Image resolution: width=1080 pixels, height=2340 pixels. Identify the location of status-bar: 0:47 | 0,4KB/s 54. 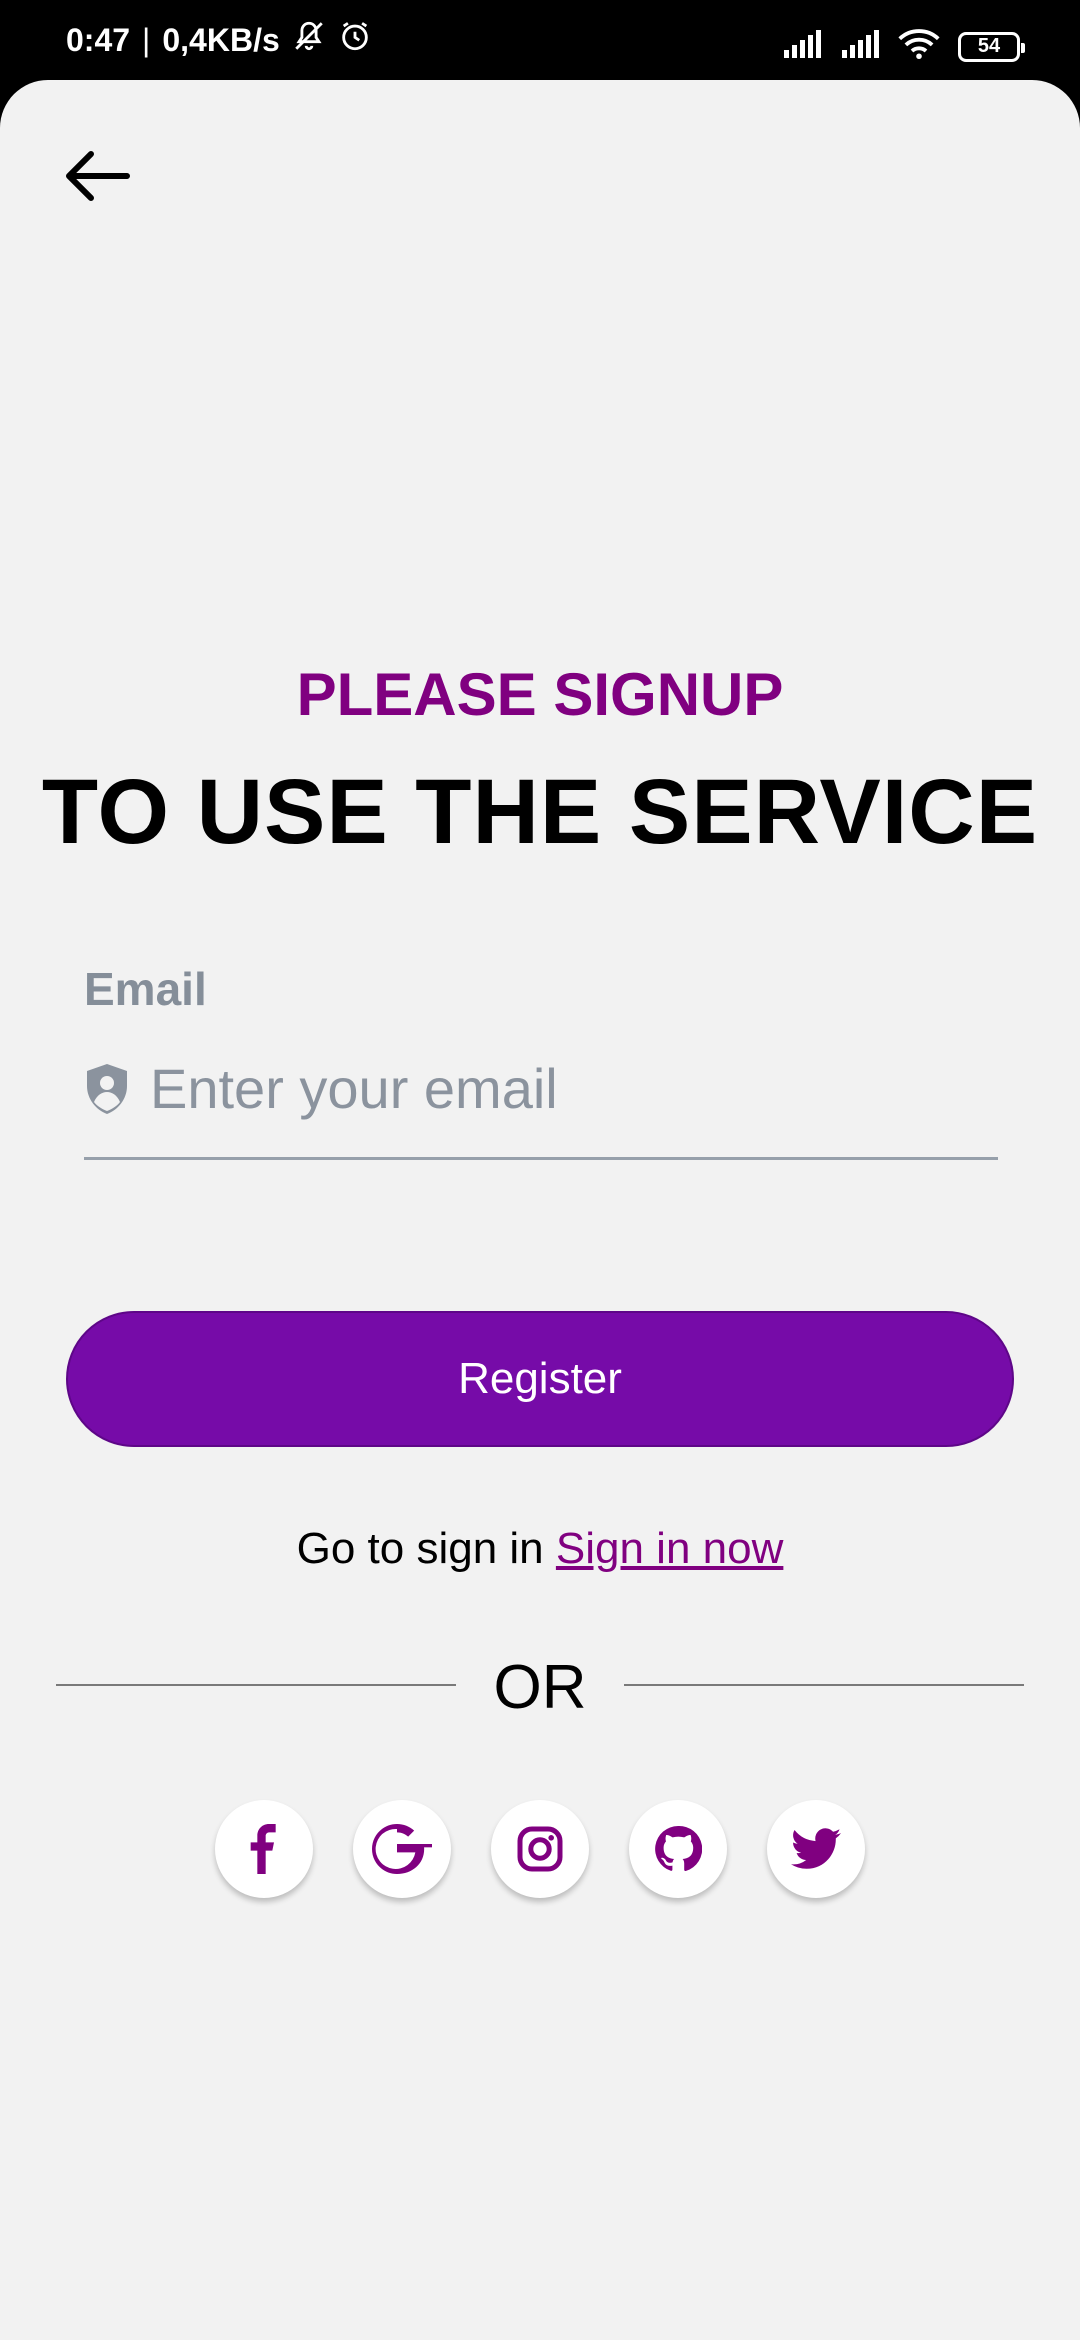
(540, 40).